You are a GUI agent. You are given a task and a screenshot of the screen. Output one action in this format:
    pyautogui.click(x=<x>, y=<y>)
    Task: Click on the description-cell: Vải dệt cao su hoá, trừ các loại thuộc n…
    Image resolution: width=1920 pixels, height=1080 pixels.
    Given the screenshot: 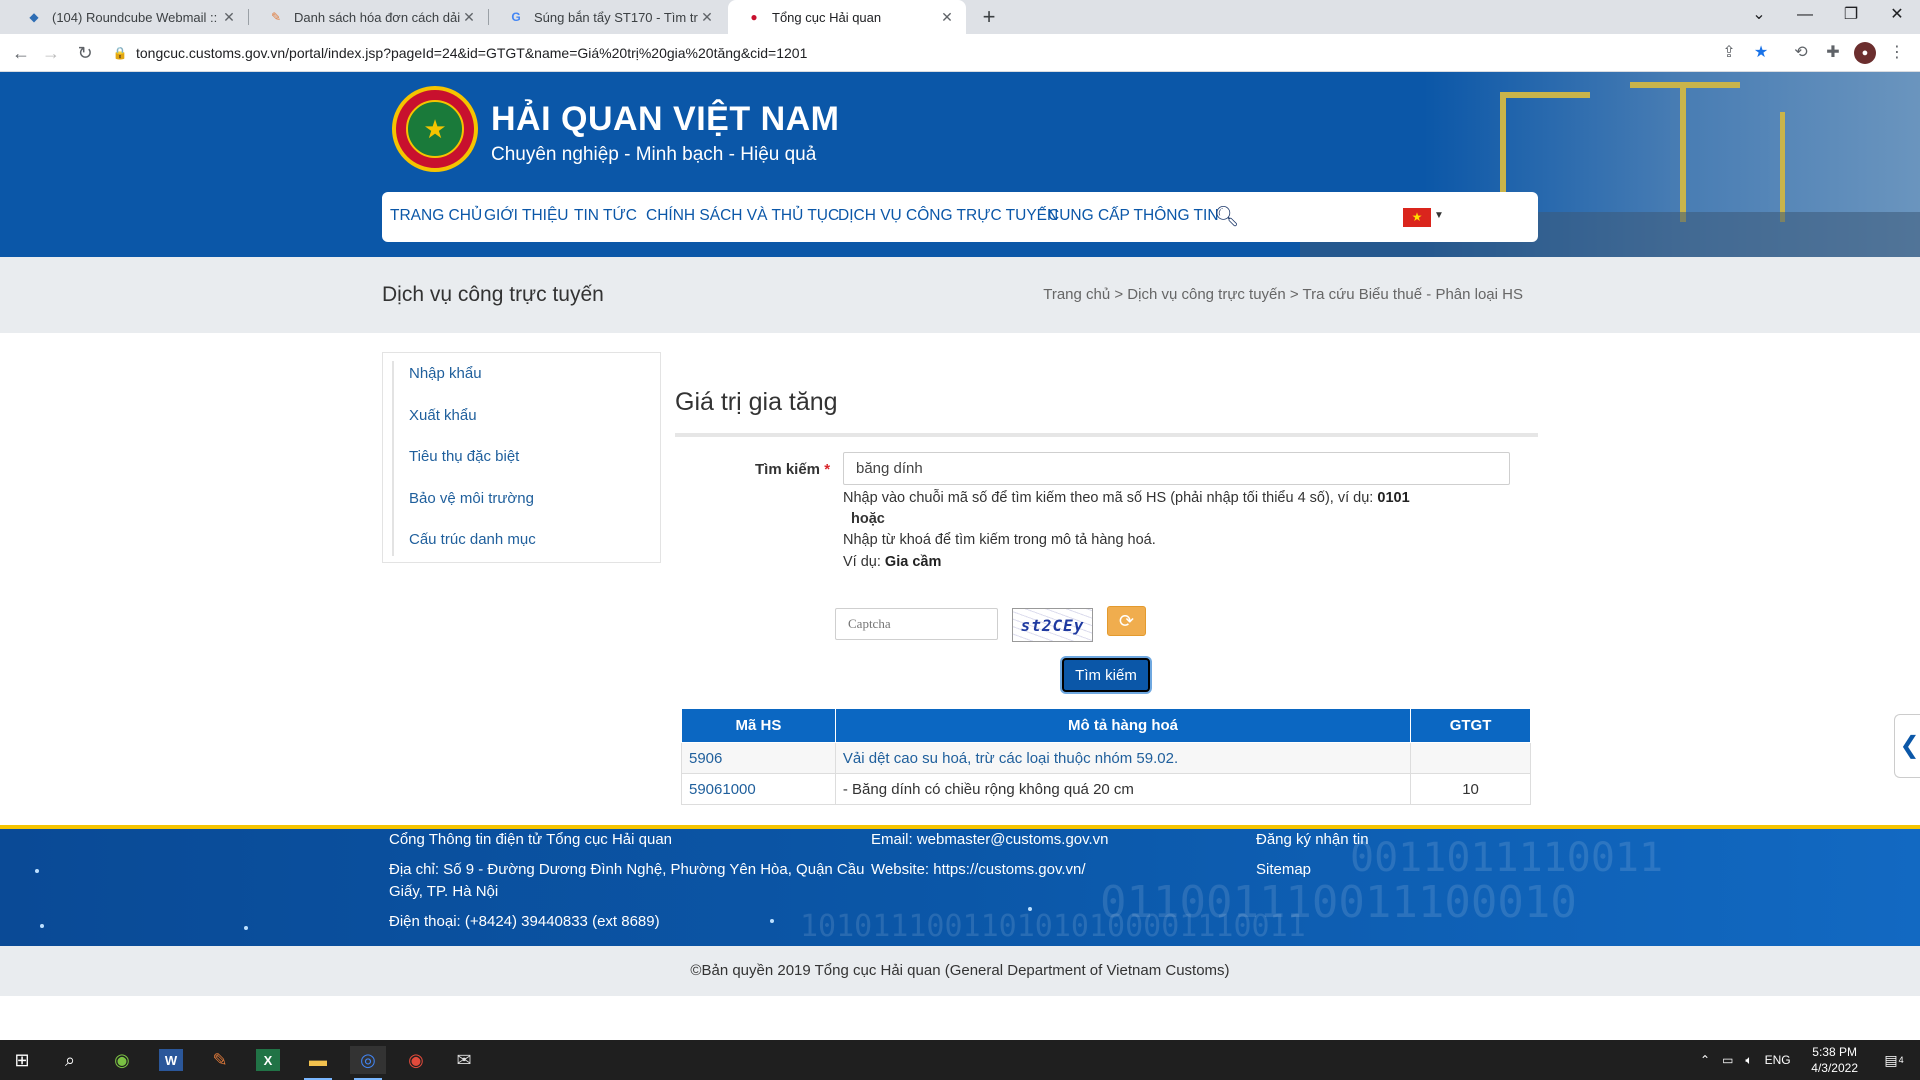 What is the action you would take?
    pyautogui.click(x=1123, y=758)
    